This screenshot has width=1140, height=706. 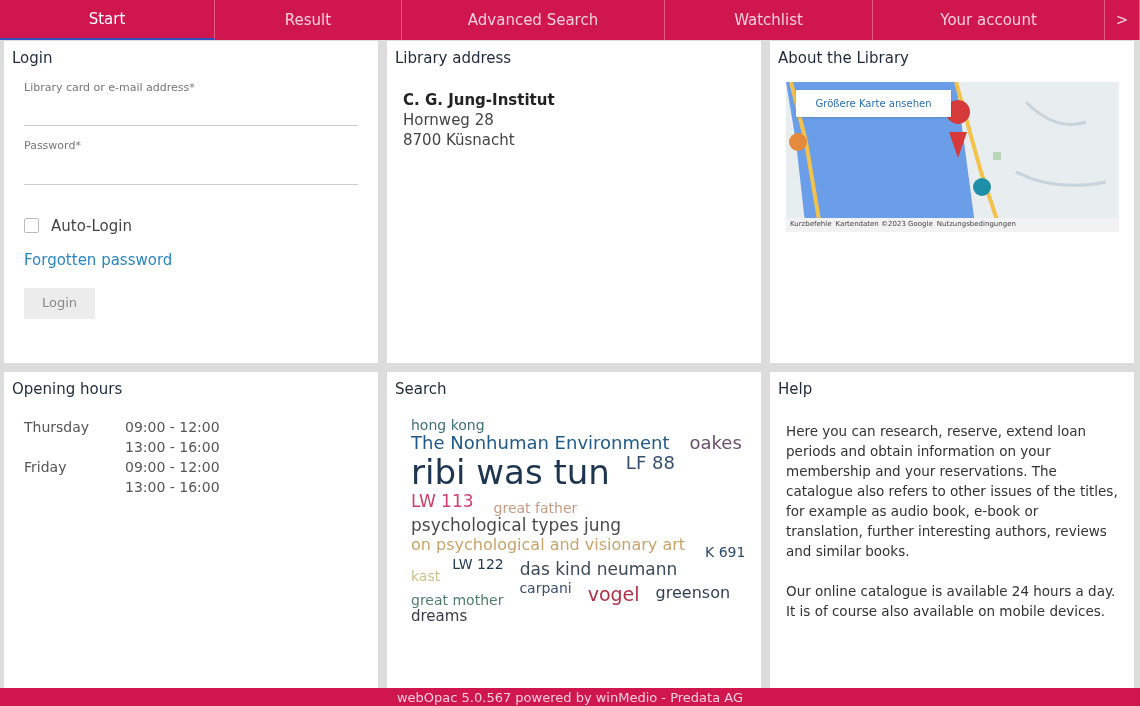 What do you see at coordinates (795, 389) in the screenshot?
I see `panel-title: Help` at bounding box center [795, 389].